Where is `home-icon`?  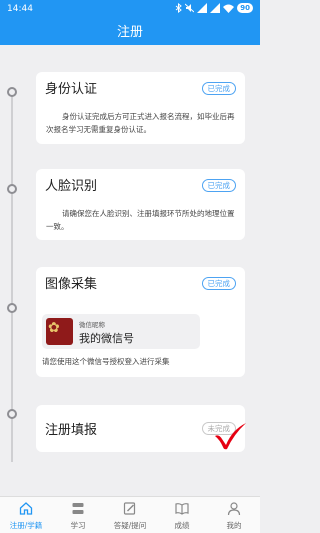 home-icon is located at coordinates (26, 508).